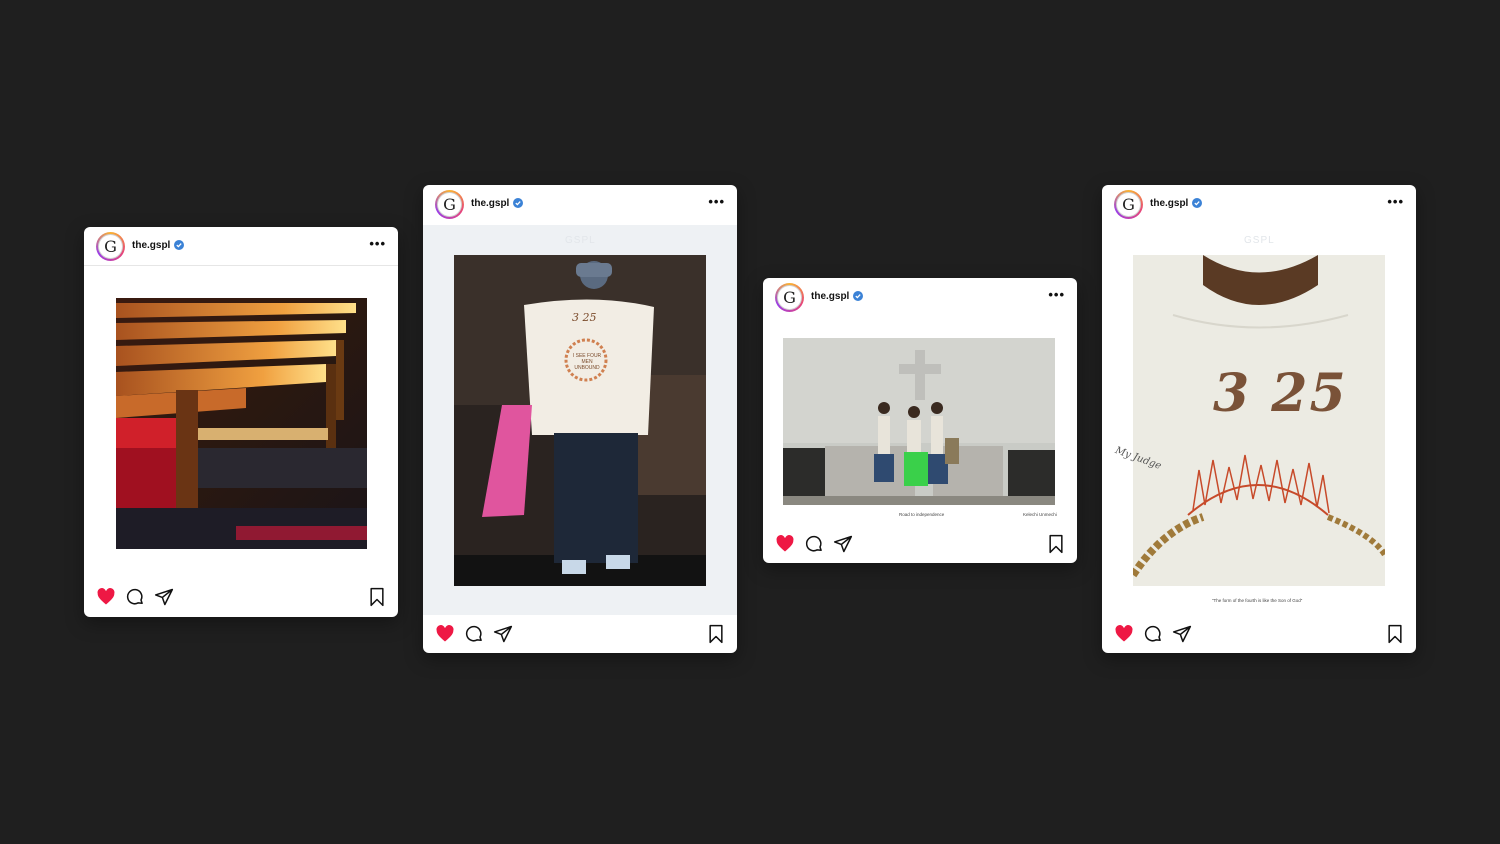 The image size is (1500, 844). What do you see at coordinates (1040, 514) in the screenshot?
I see `photo-caption-right: Kelechi Unmechi` at bounding box center [1040, 514].